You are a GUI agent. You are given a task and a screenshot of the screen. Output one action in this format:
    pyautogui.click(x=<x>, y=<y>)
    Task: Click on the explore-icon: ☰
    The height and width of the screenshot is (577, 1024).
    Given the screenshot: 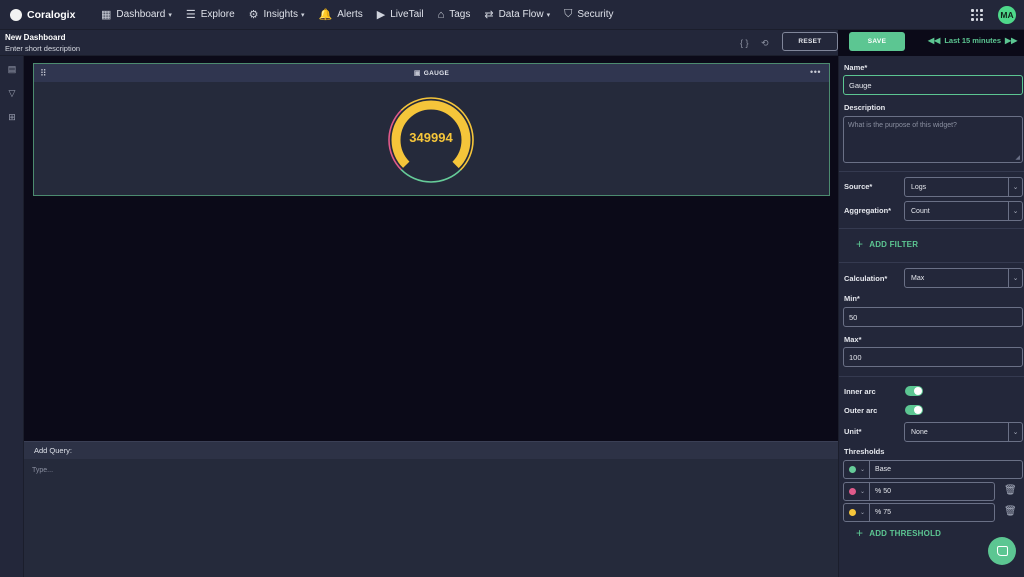 What is the action you would take?
    pyautogui.click(x=190, y=15)
    